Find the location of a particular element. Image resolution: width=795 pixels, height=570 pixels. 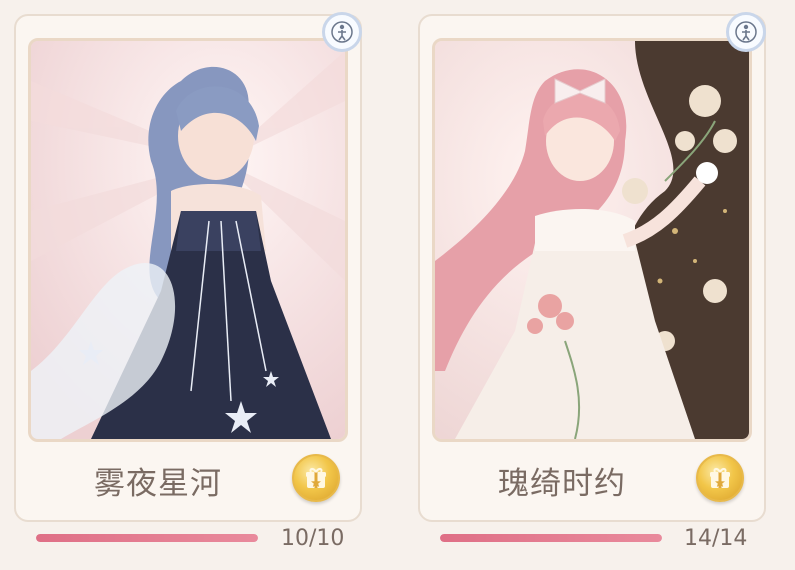

outfit-name: 雾夜星河 is located at coordinates (158, 484).